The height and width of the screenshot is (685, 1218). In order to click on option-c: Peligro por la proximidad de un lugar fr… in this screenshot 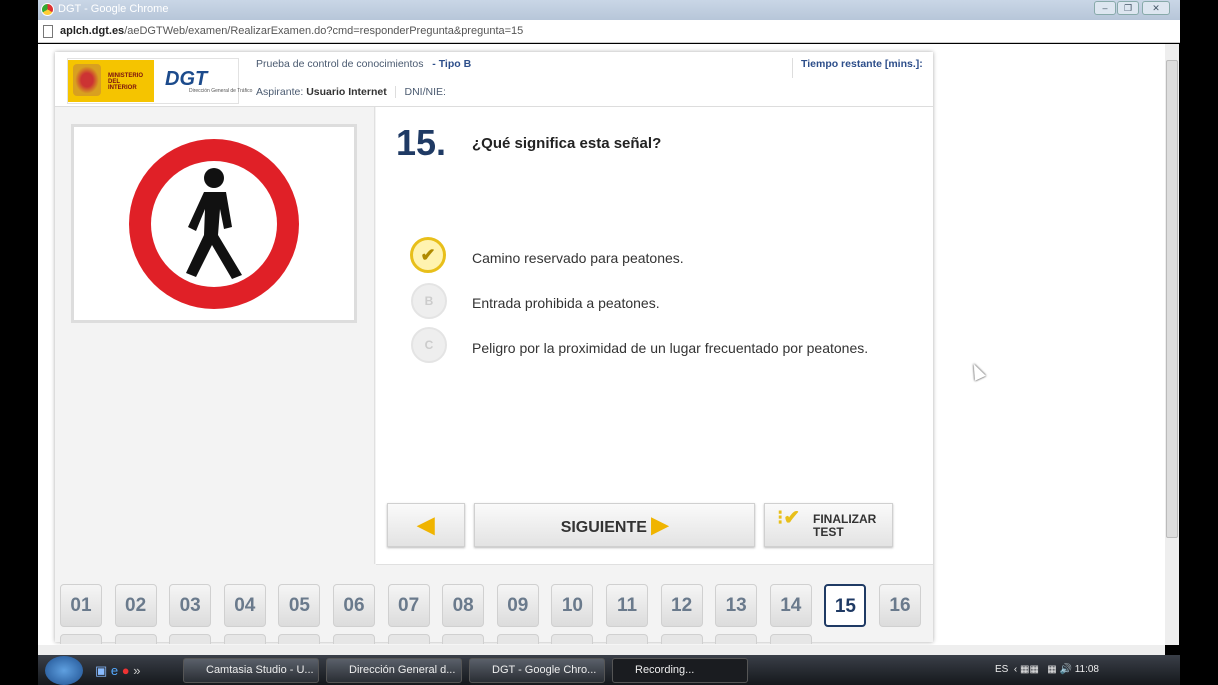, I will do `click(670, 348)`.